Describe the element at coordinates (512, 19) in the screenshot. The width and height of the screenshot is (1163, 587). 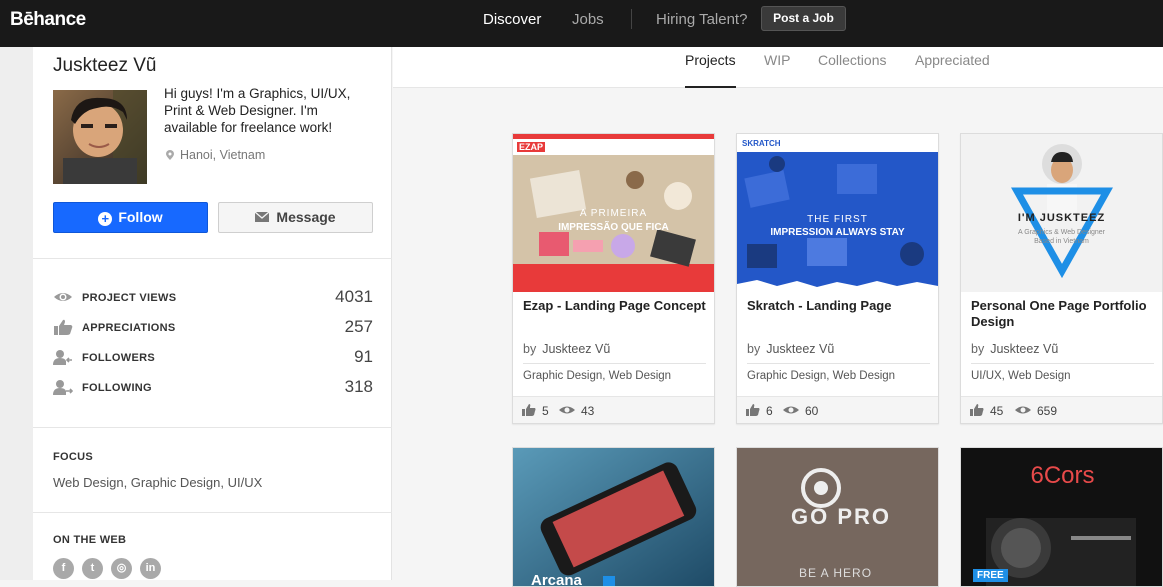
I see `nav-discover: Discover` at that location.